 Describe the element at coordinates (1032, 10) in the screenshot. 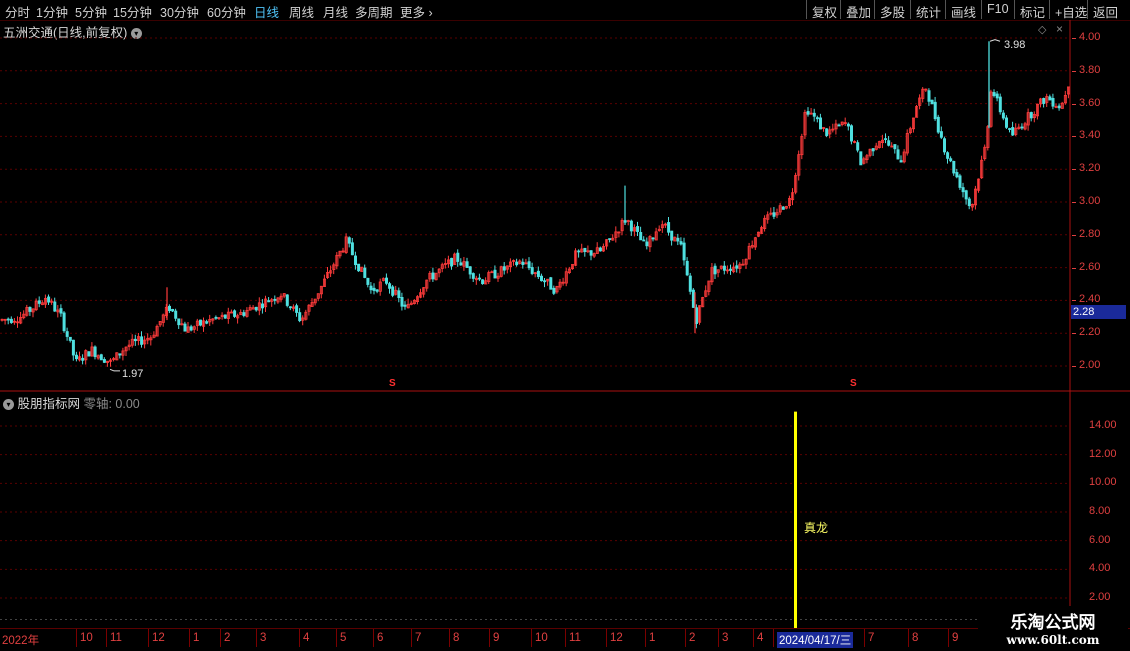

I see `mark-button: 标记` at that location.